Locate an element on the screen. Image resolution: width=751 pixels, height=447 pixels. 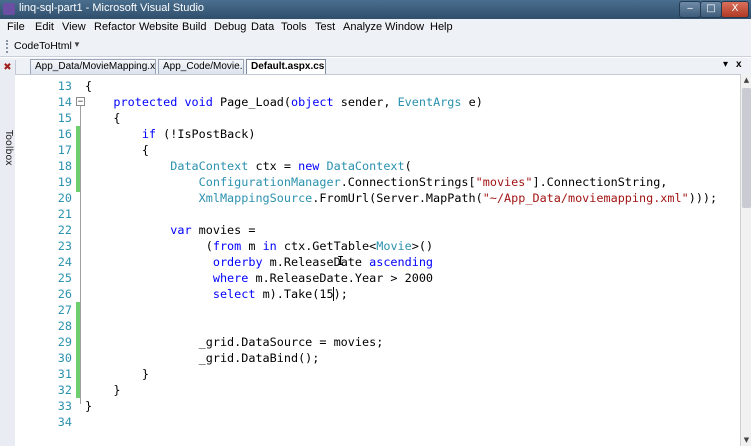
code-text-content: if (!IsPostBack) is located at coordinates (198, 134).